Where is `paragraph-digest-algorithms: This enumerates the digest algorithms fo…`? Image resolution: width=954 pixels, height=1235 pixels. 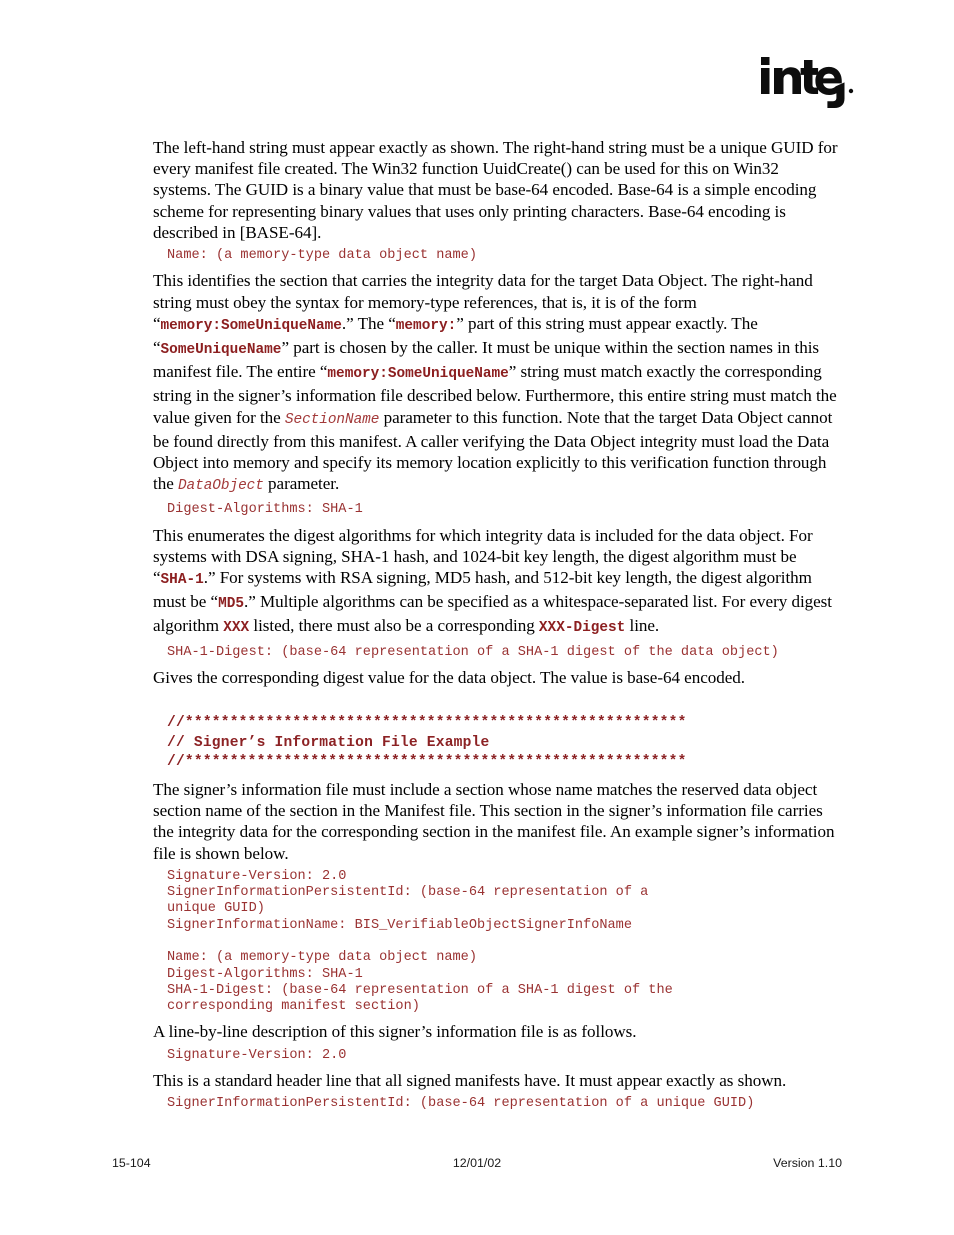 paragraph-digest-algorithms: This enumerates the digest algorithms fo… is located at coordinates (495, 582).